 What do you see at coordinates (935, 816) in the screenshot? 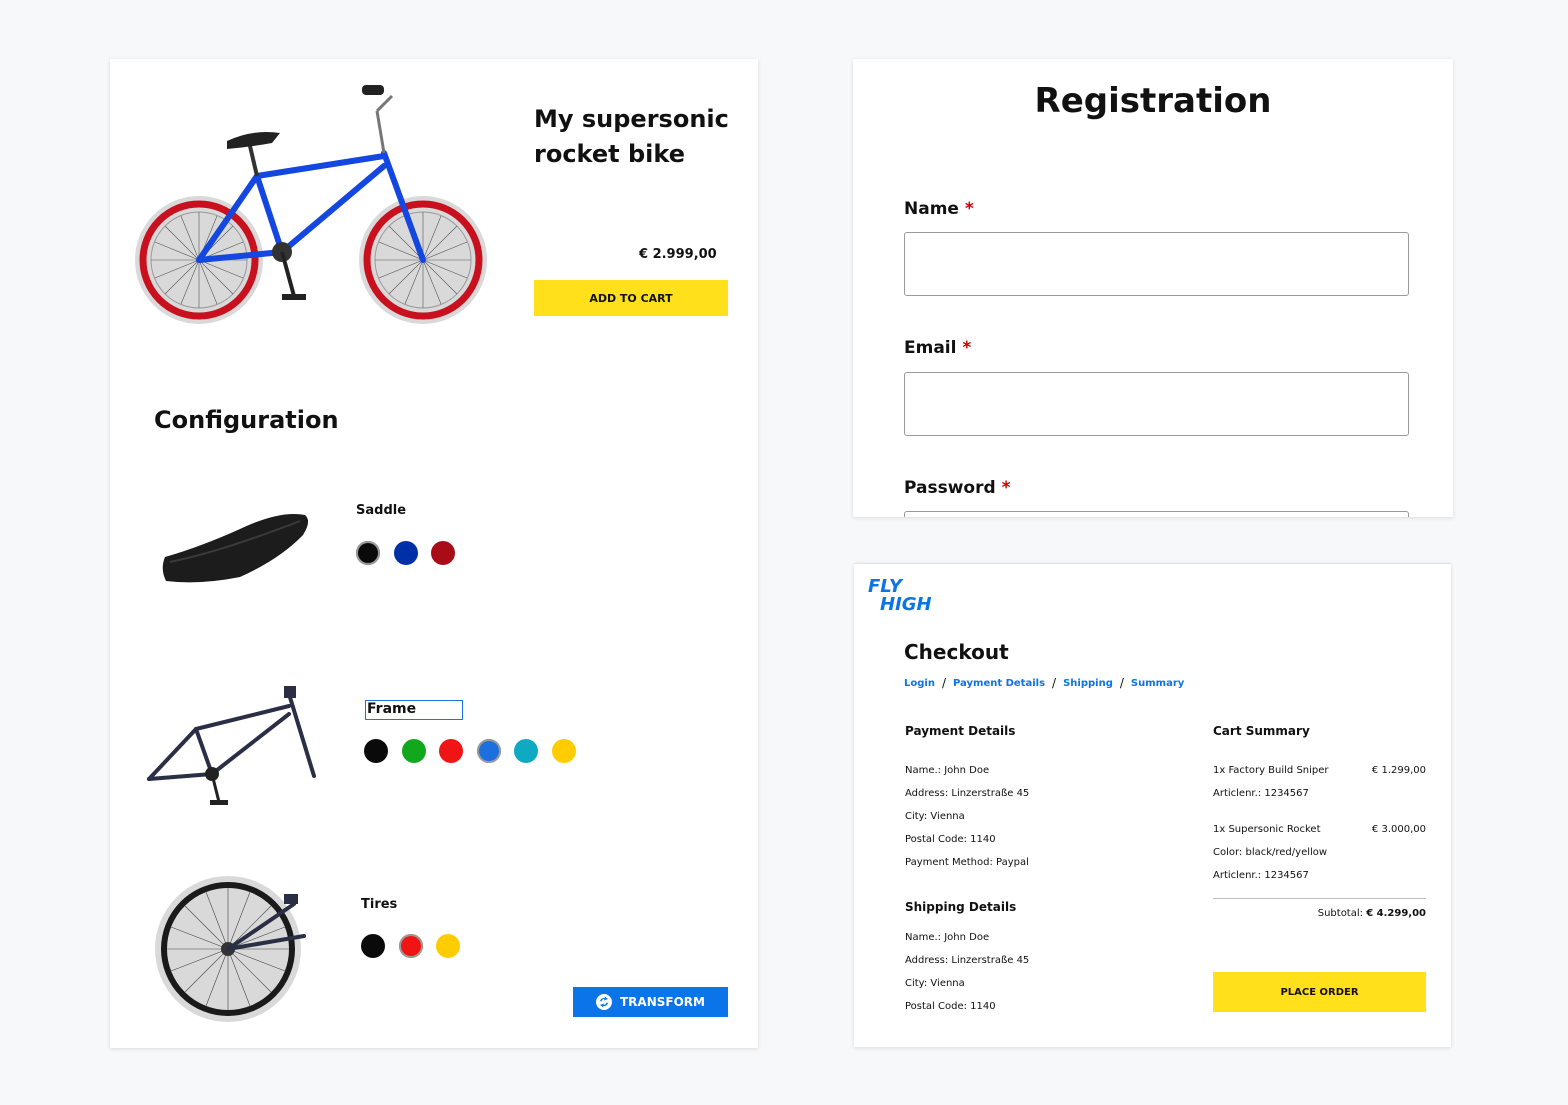
I see `payment-line: City: Vienna` at bounding box center [935, 816].